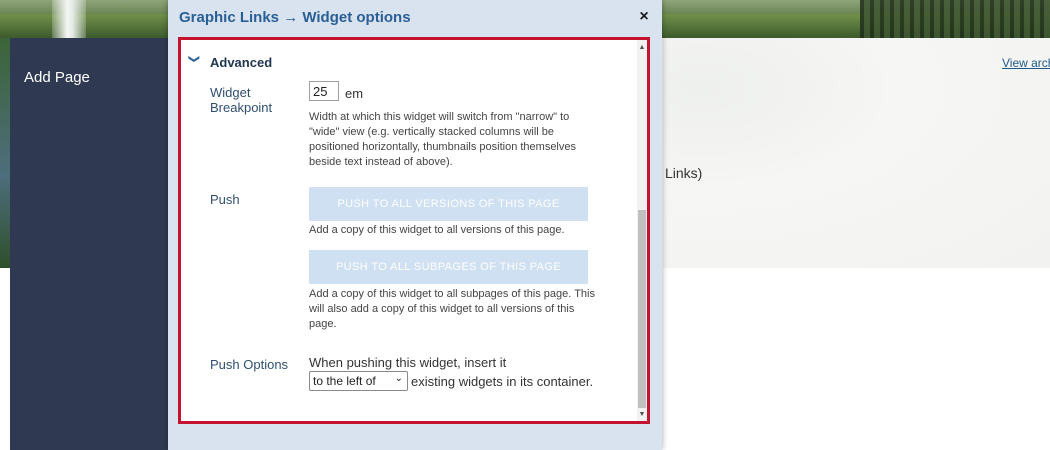 Image resolution: width=1050 pixels, height=450 pixels. Describe the element at coordinates (69, 19) in the screenshot. I see `banner-fountain` at that location.